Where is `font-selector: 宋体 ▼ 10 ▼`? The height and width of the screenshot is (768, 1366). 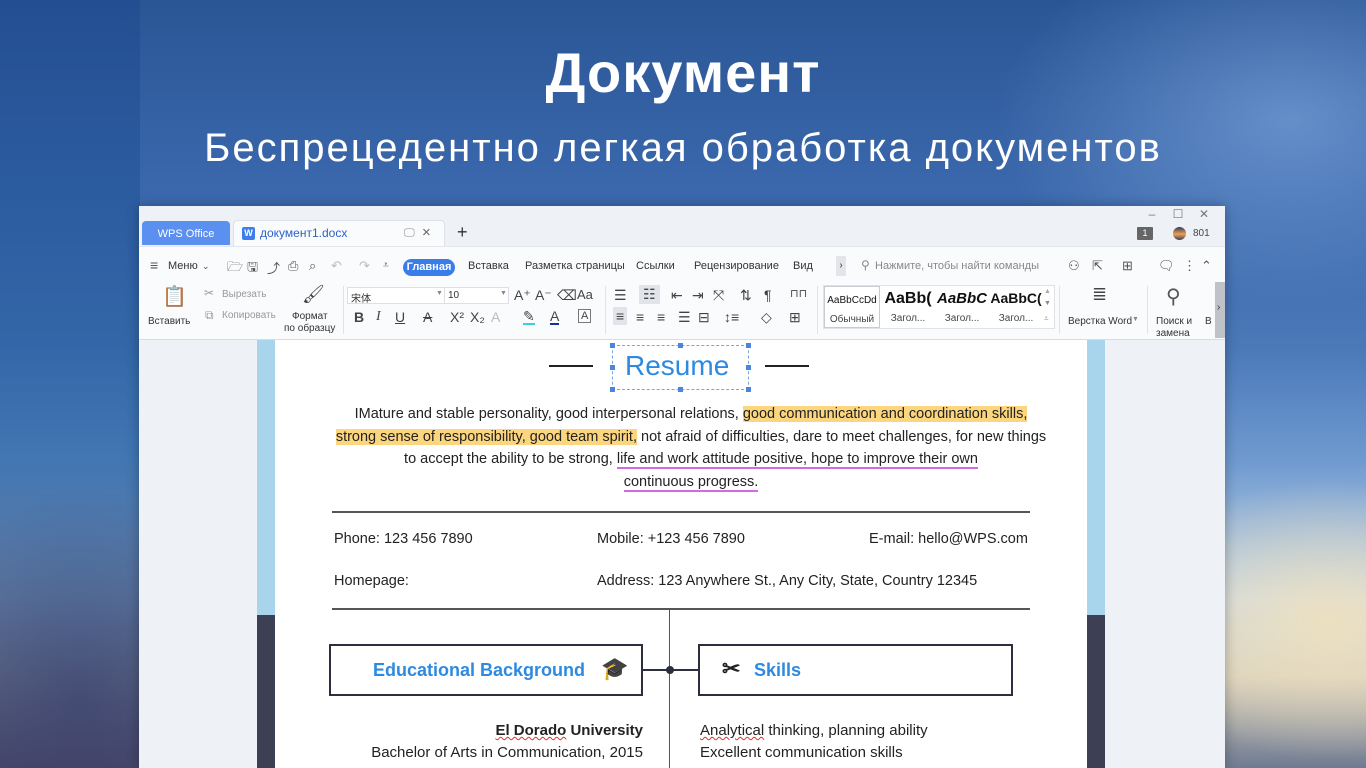
font-selector: 宋体 ▼ 10 ▼ is located at coordinates (428, 296).